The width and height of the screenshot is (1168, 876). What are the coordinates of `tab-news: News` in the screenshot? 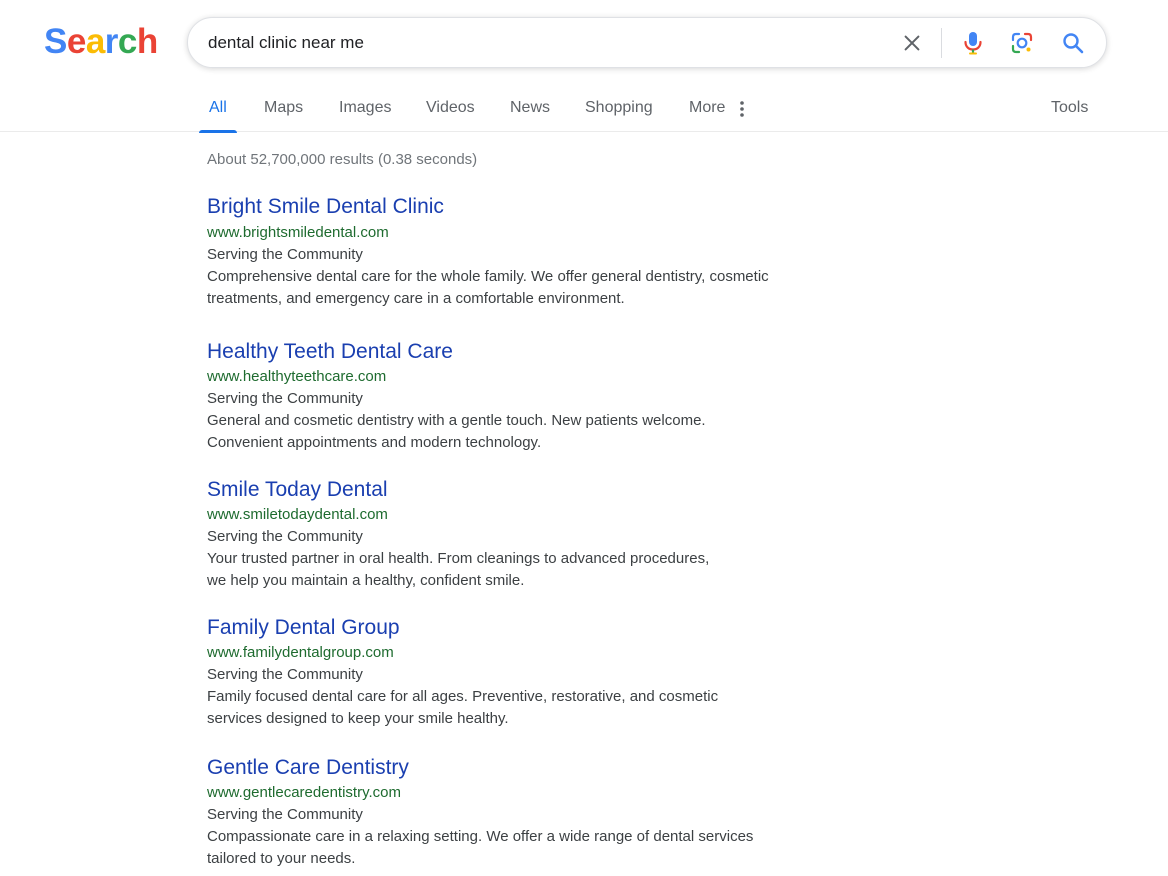 It's located at (530, 109).